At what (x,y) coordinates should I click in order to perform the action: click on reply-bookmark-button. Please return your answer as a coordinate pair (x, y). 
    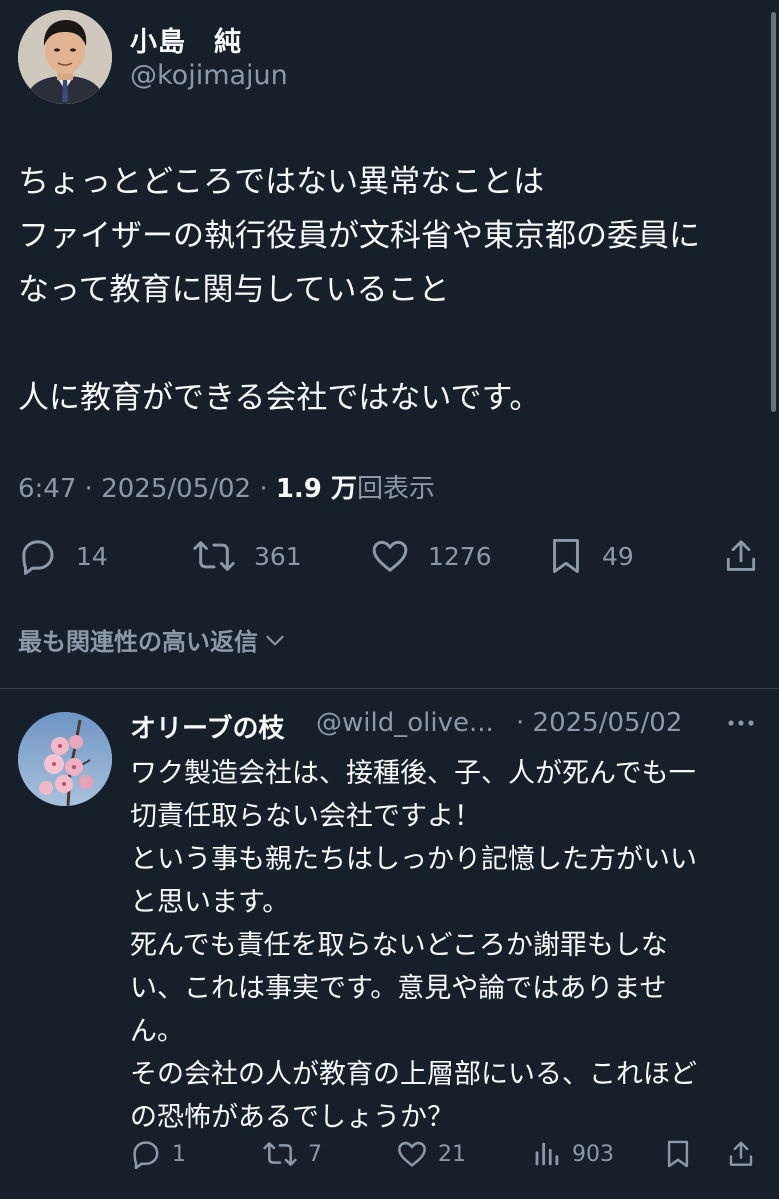
    Looking at the image, I should click on (678, 1154).